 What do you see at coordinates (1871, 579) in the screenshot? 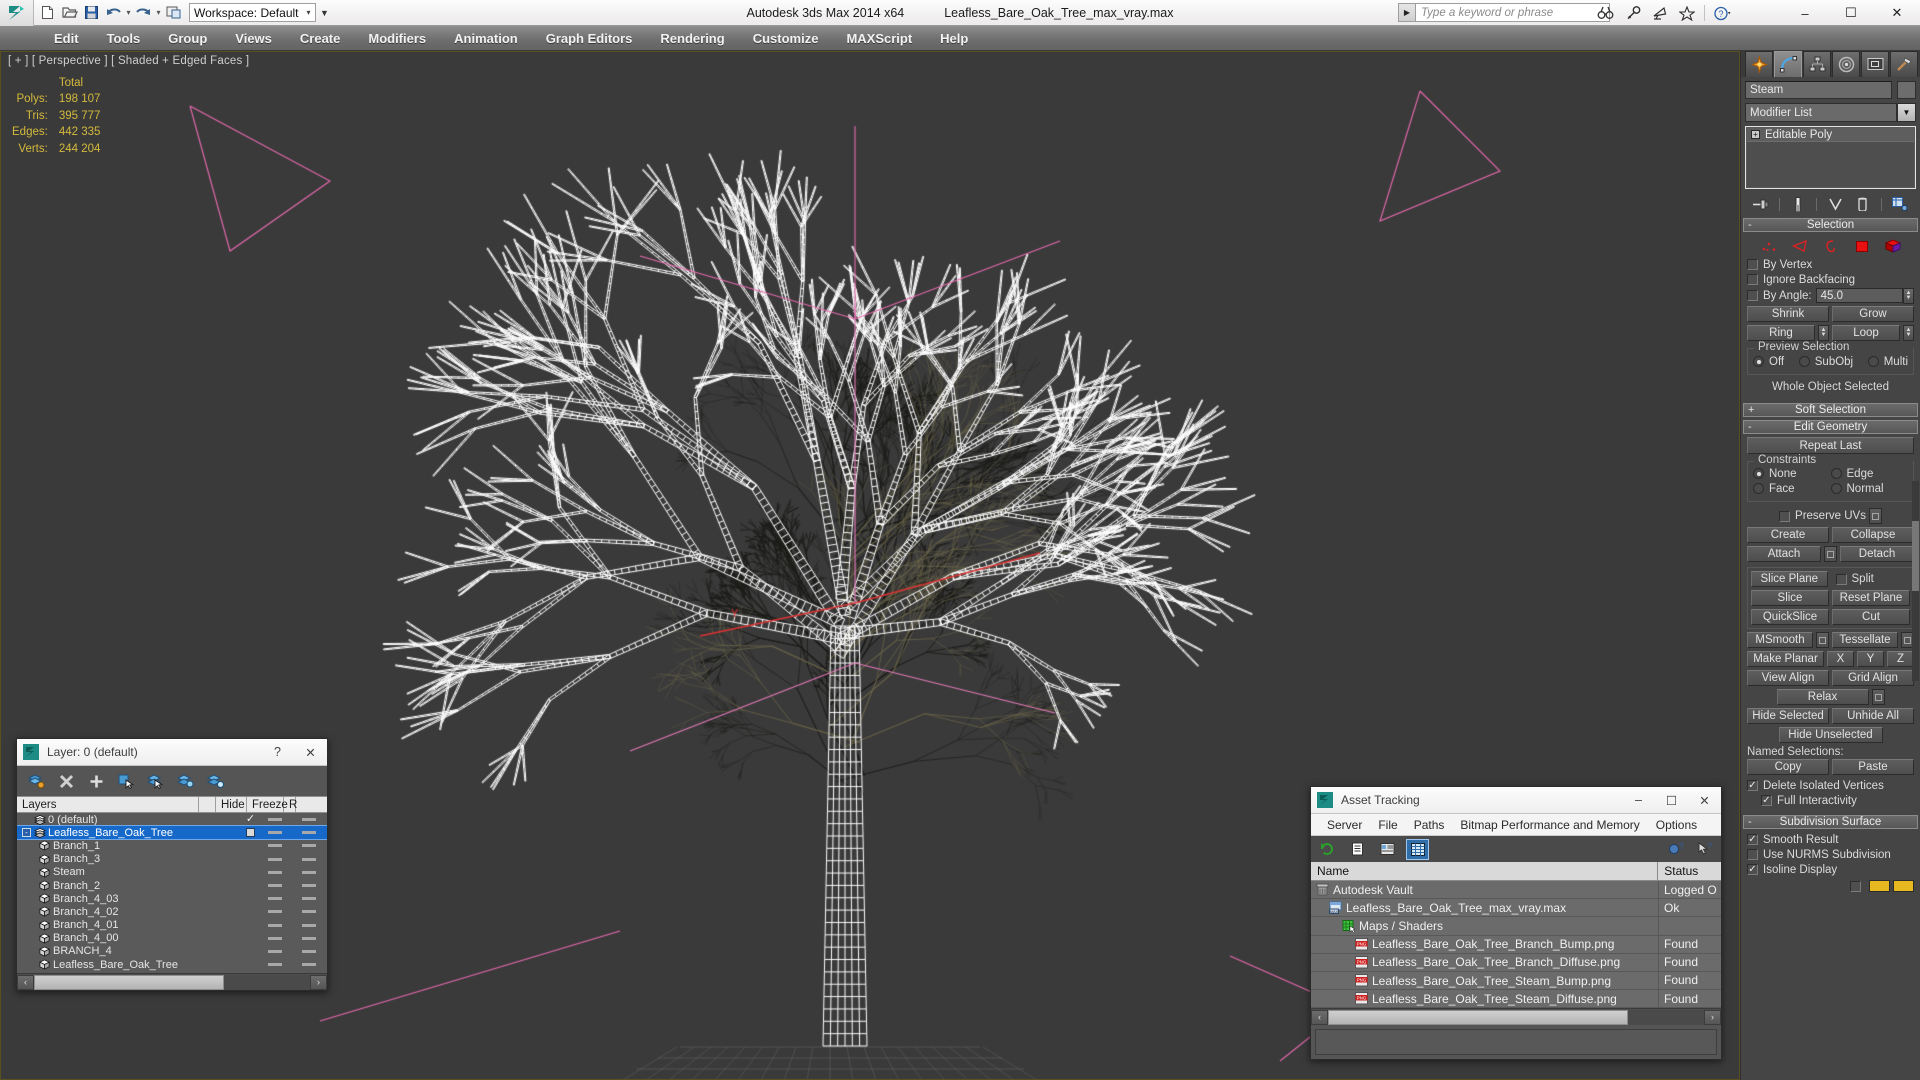
I see `split-checkbox: Split` at bounding box center [1871, 579].